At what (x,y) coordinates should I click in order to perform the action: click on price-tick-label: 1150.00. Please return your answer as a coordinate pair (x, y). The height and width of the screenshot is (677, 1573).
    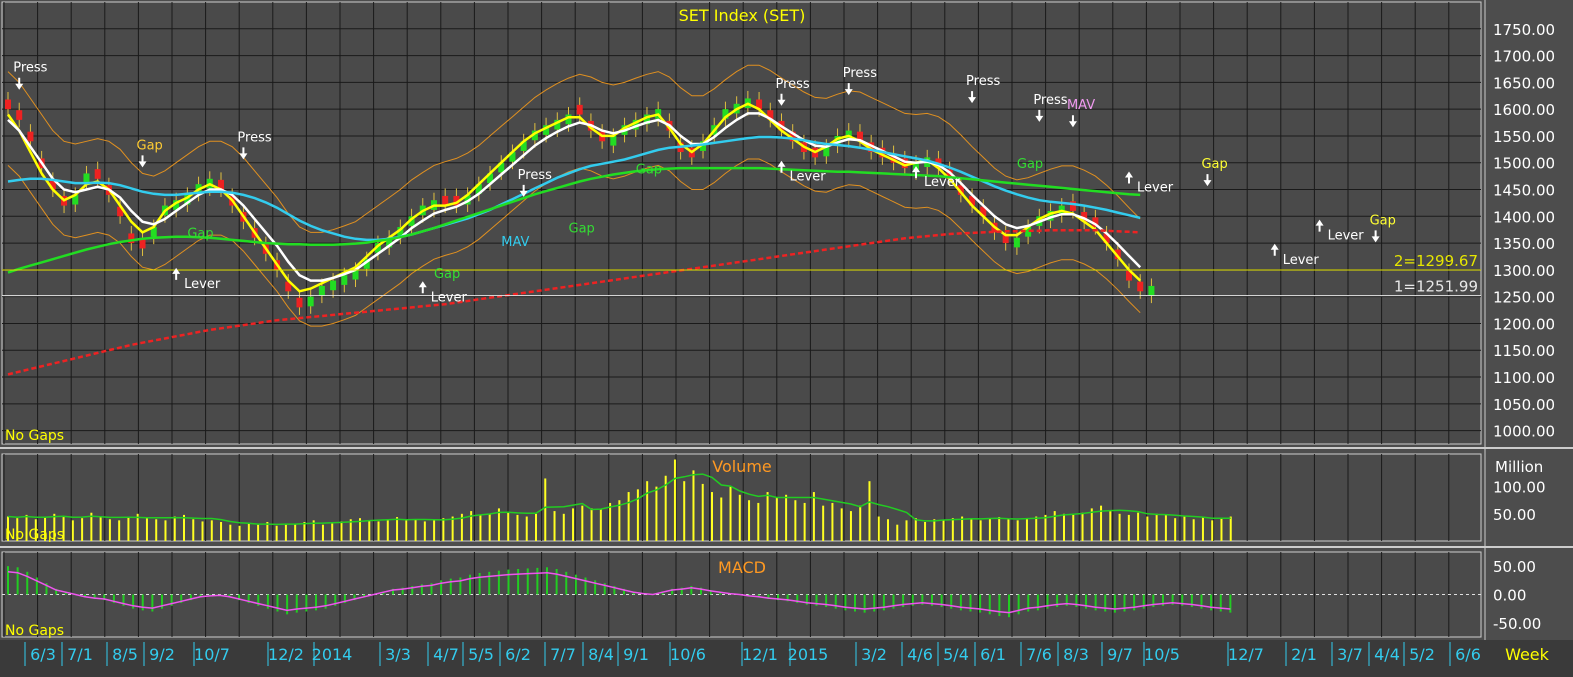
    Looking at the image, I should click on (1524, 351).